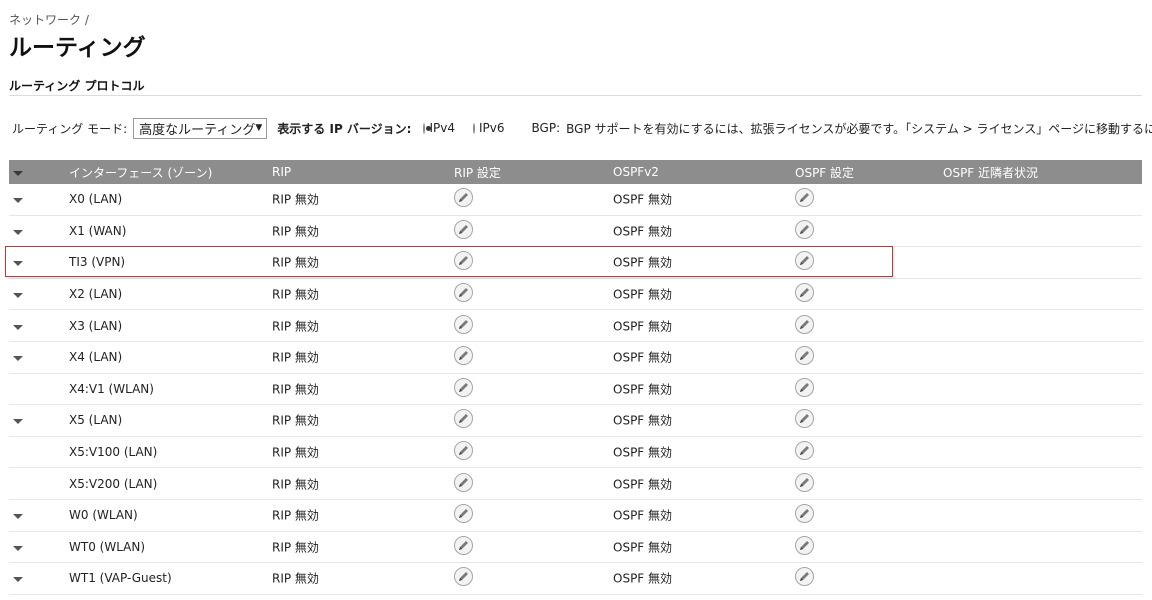 The height and width of the screenshot is (600, 1152). I want to click on header-ospf-neighbor-status: OSPF 近隣者状況, so click(990, 172).